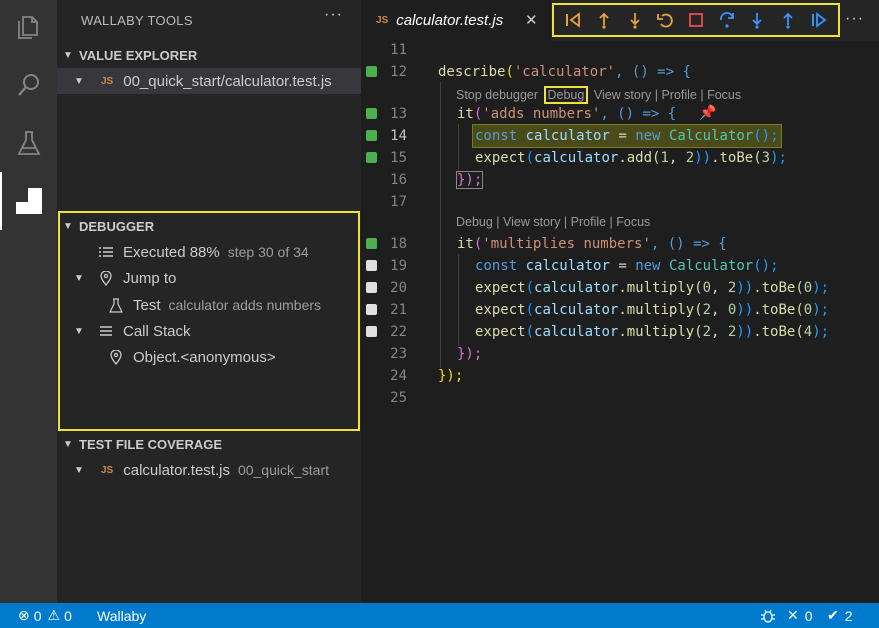  What do you see at coordinates (151, 444) in the screenshot?
I see `coverage-title: TEST FILE COVERAGE` at bounding box center [151, 444].